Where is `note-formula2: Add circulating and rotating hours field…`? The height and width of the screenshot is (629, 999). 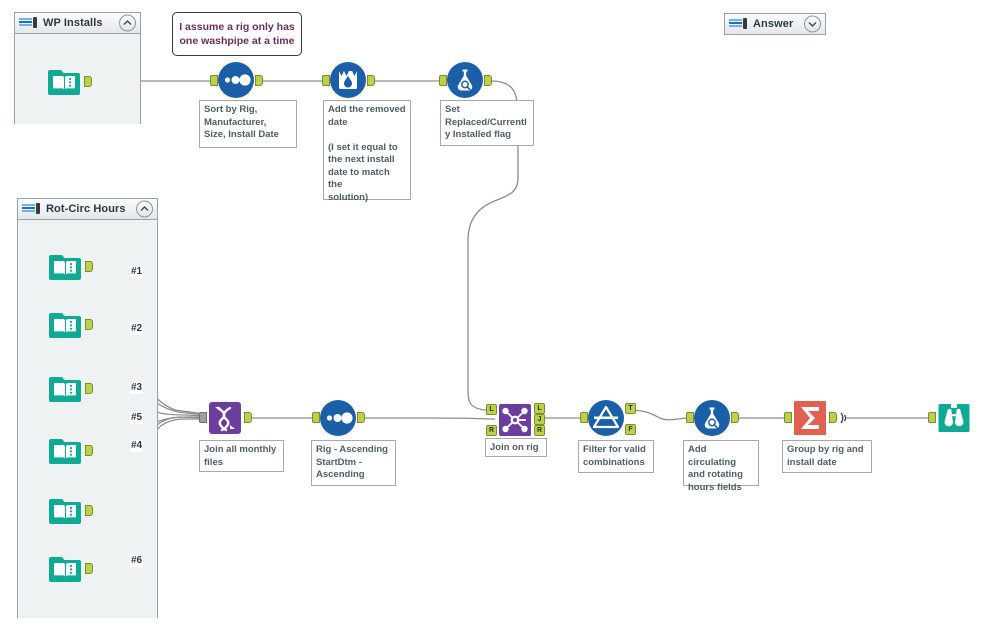
note-formula2: Add circulating and rotating hours field… is located at coordinates (721, 466).